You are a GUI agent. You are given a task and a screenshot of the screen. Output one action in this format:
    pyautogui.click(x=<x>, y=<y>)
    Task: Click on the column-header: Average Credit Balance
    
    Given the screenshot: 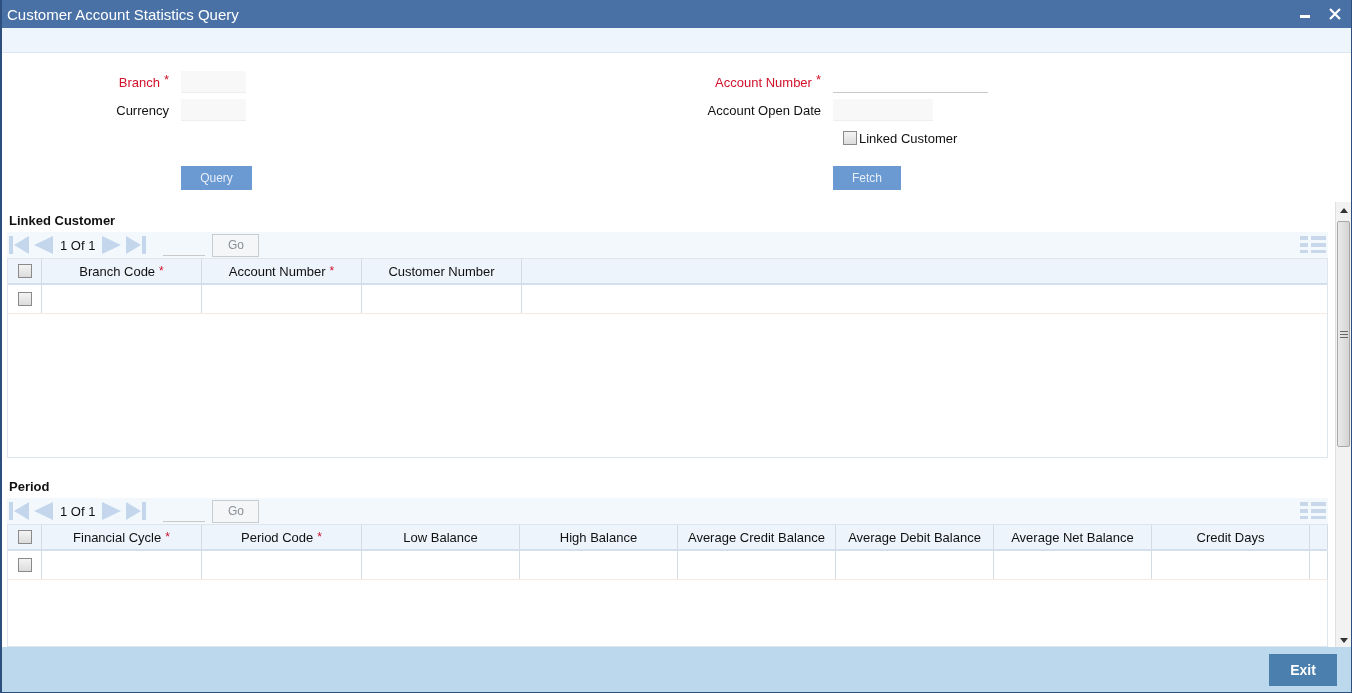 What is the action you would take?
    pyautogui.click(x=757, y=537)
    